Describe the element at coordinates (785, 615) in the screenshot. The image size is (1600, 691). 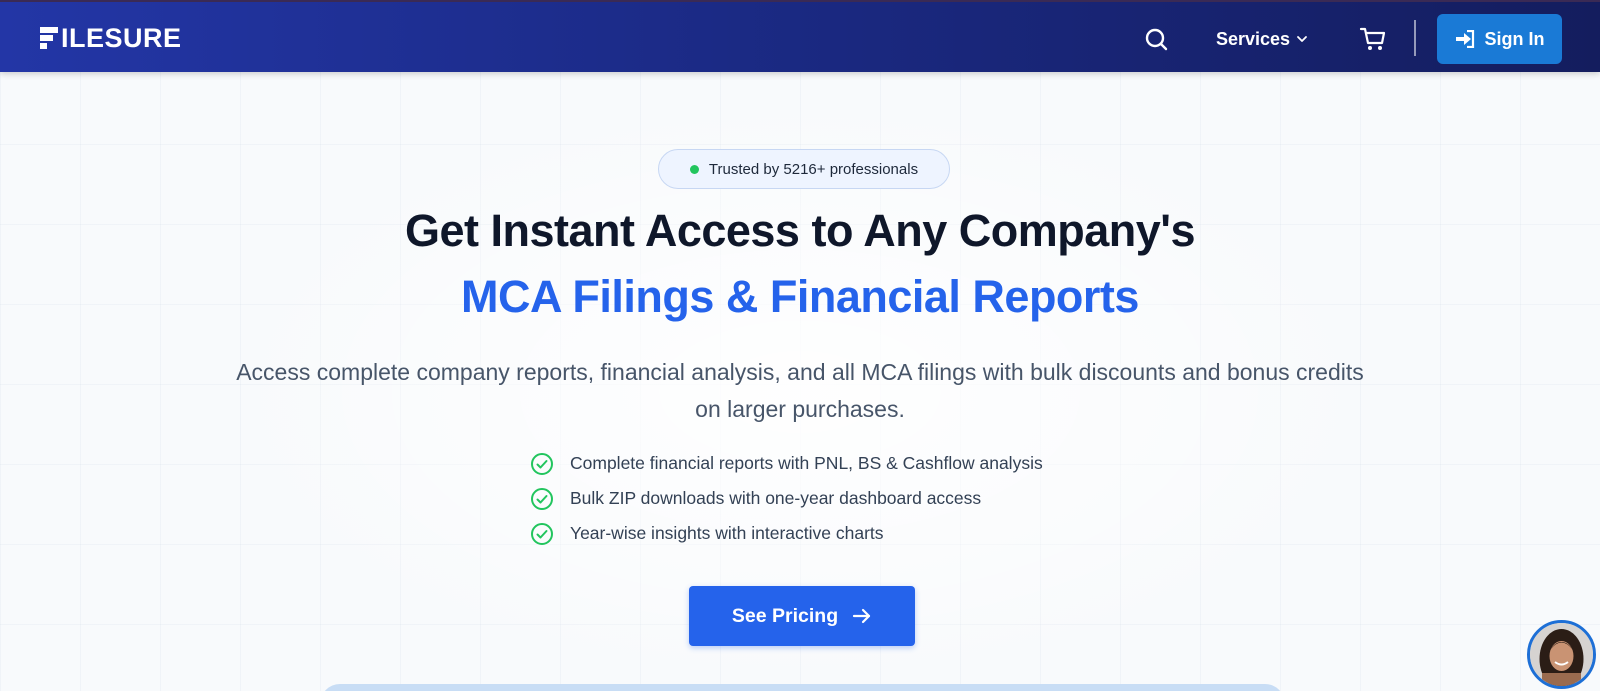
I see `see-pricing-label: See Pricing` at that location.